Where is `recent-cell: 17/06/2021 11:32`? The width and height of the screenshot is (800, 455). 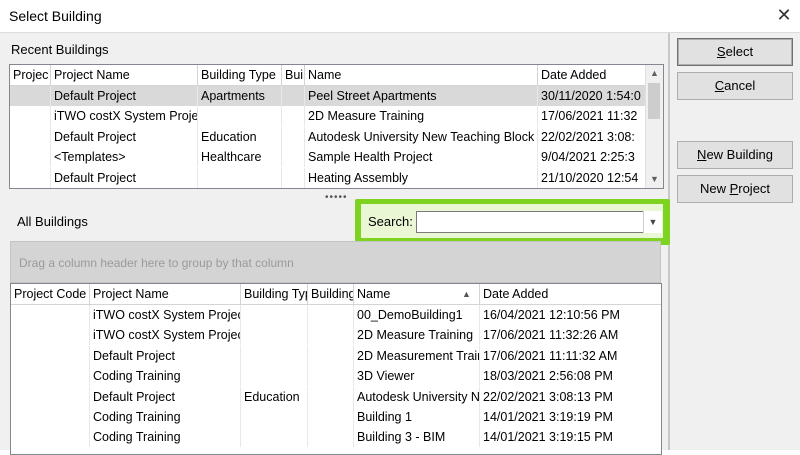
recent-cell: 17/06/2021 11:32 is located at coordinates (592, 116).